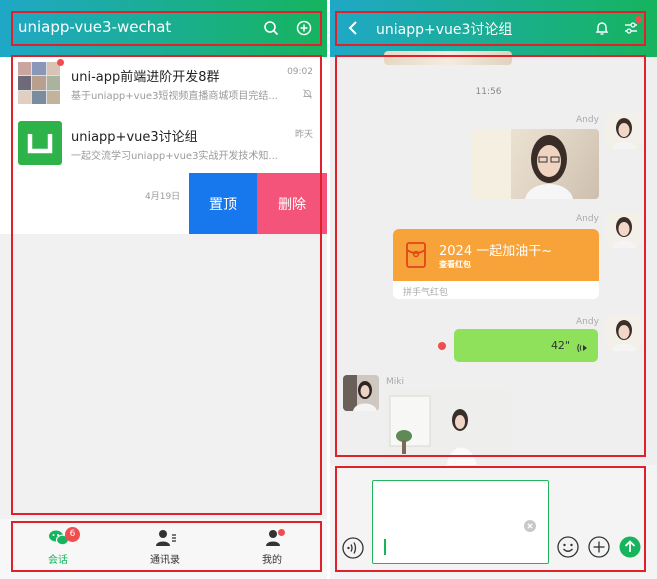 This screenshot has height=579, width=657. Describe the element at coordinates (490, 28) in the screenshot. I see `annotation-box-right-header` at that location.